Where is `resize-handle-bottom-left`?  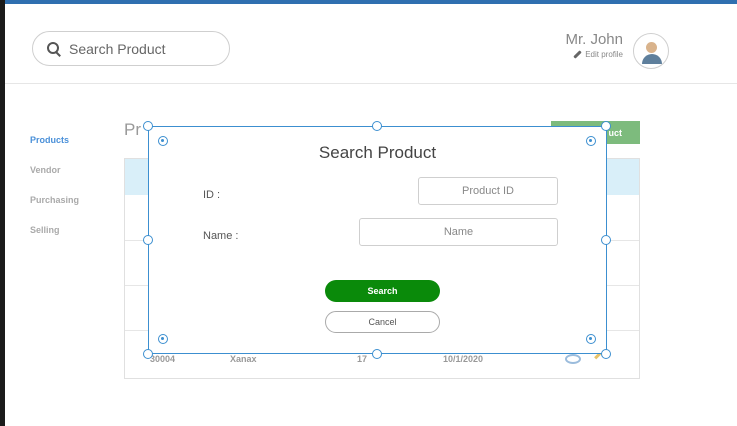 resize-handle-bottom-left is located at coordinates (148, 354).